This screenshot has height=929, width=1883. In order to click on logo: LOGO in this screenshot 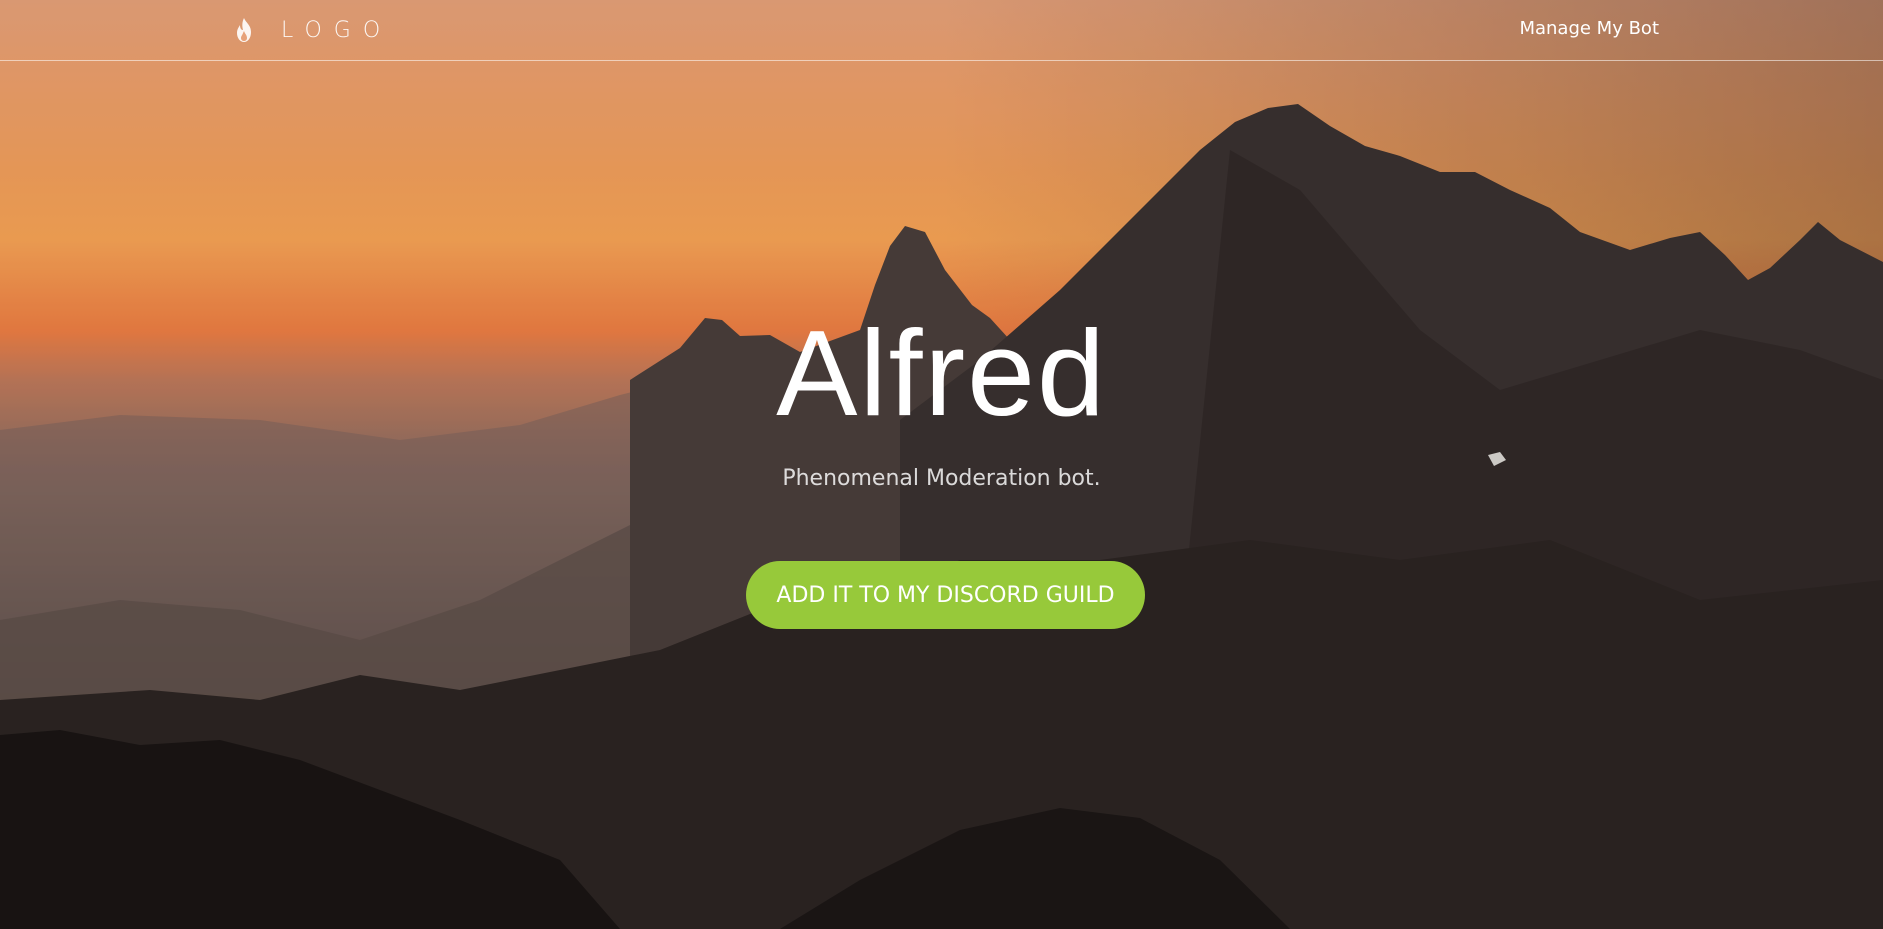, I will do `click(312, 30)`.